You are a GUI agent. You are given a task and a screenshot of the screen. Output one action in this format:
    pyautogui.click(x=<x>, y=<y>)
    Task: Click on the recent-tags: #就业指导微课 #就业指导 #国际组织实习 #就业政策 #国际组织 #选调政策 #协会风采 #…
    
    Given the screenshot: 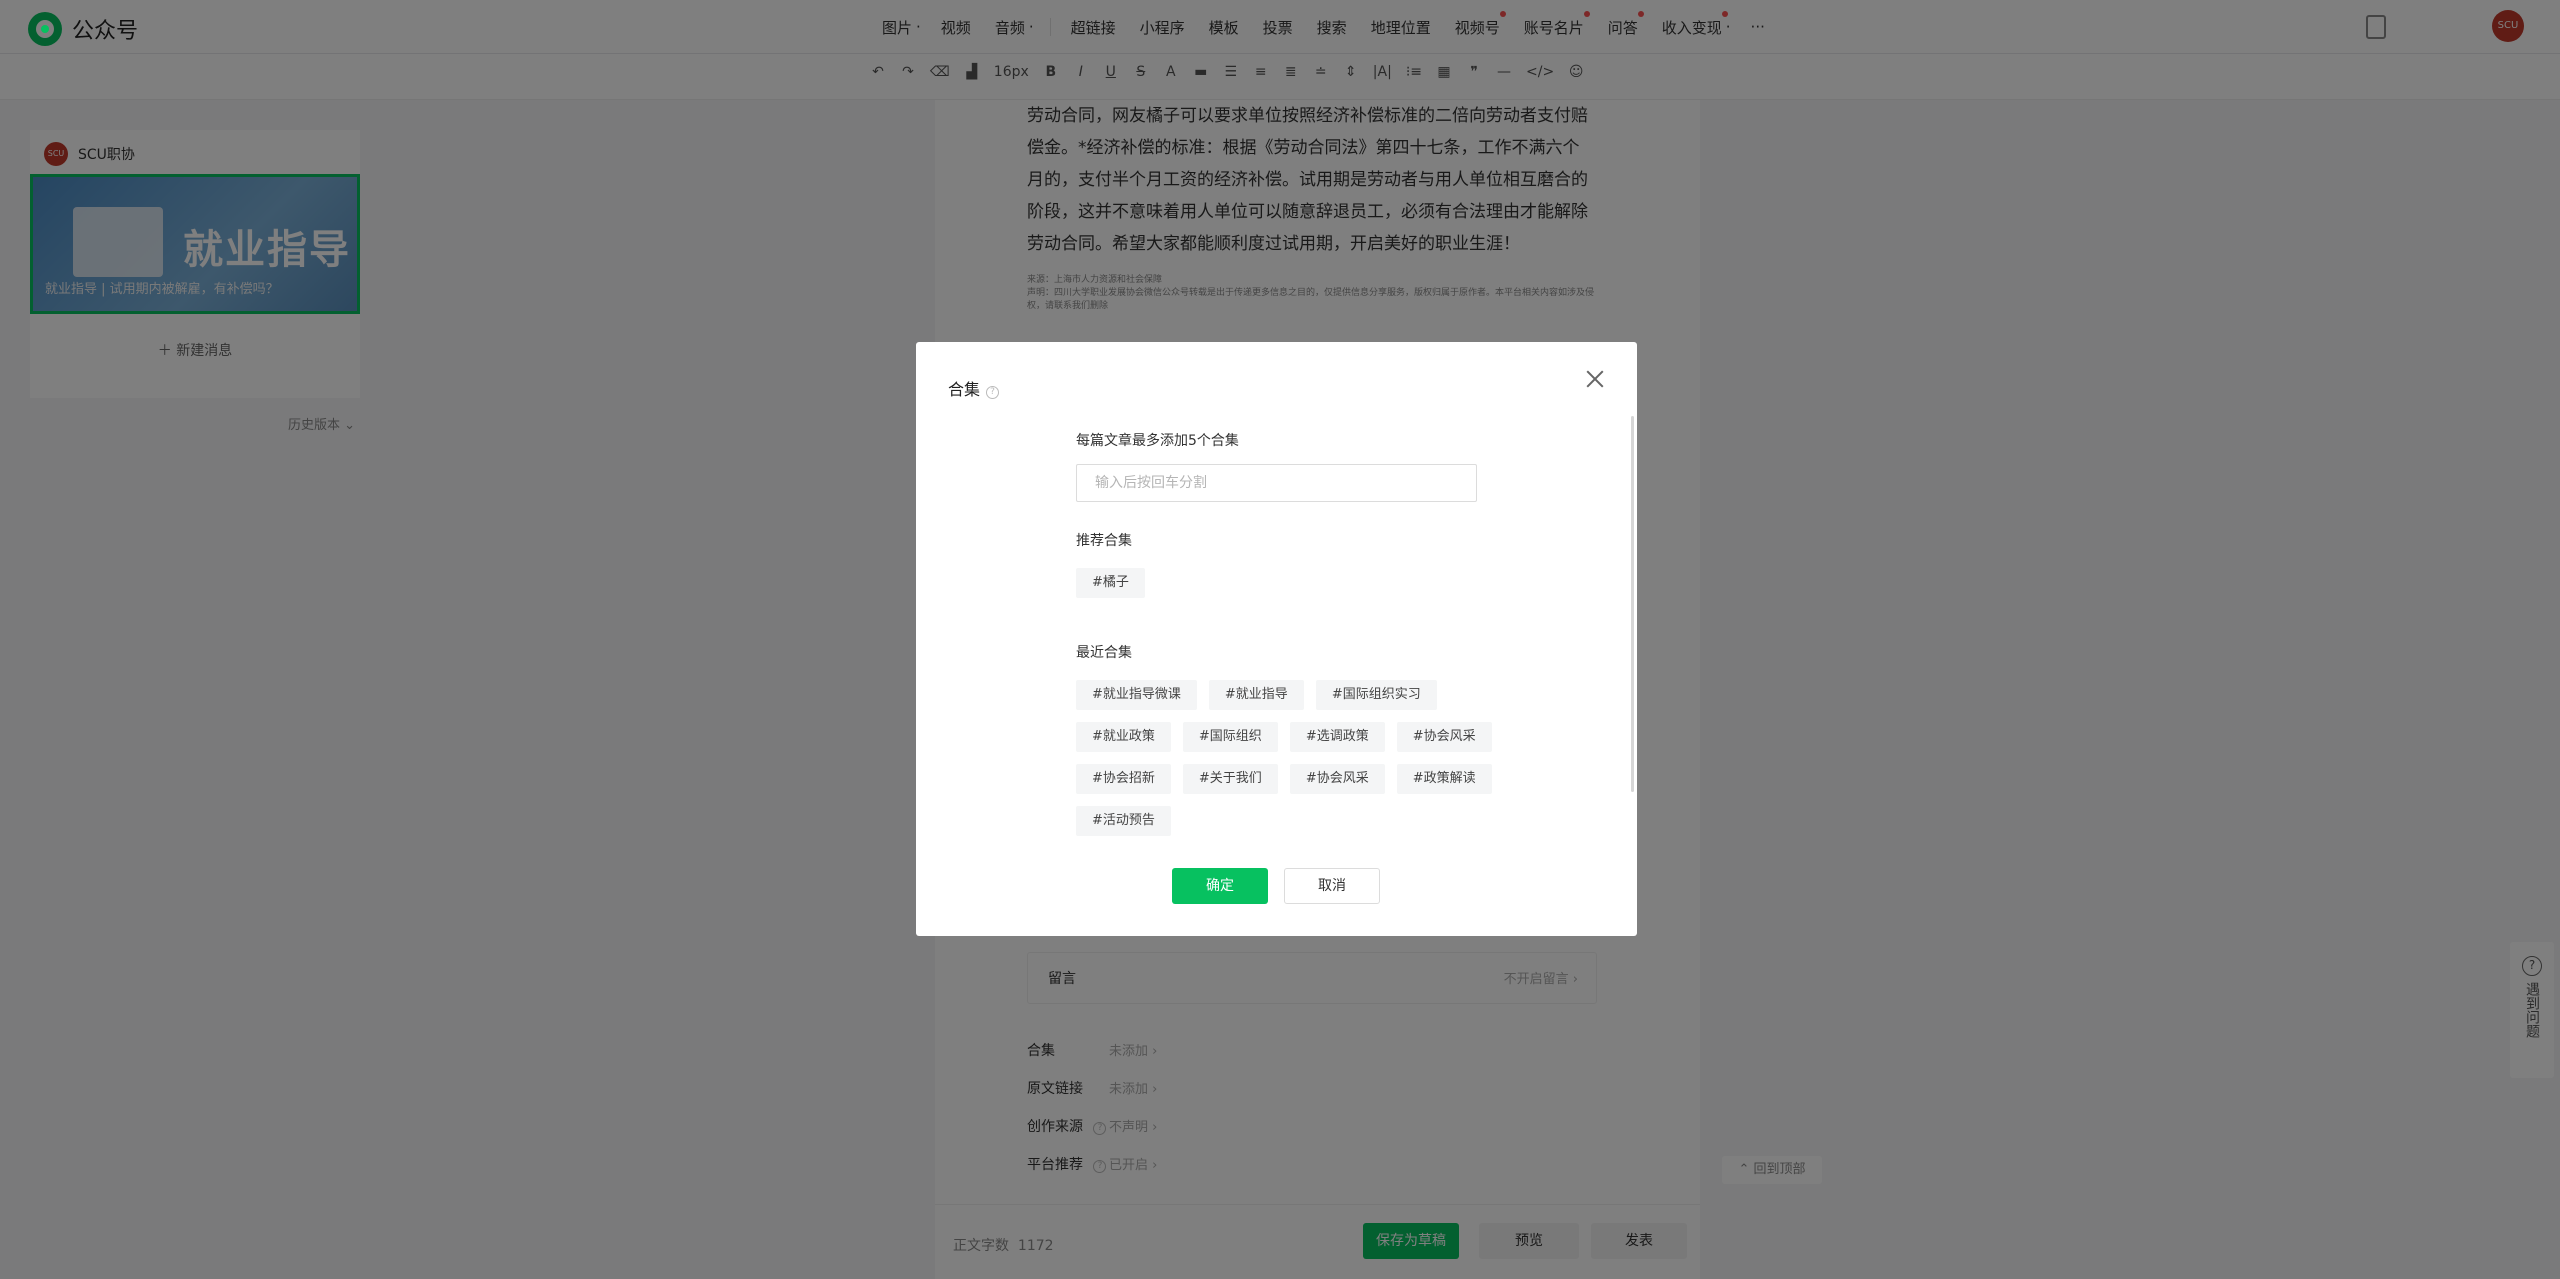 What is the action you would take?
    pyautogui.click(x=1296, y=758)
    